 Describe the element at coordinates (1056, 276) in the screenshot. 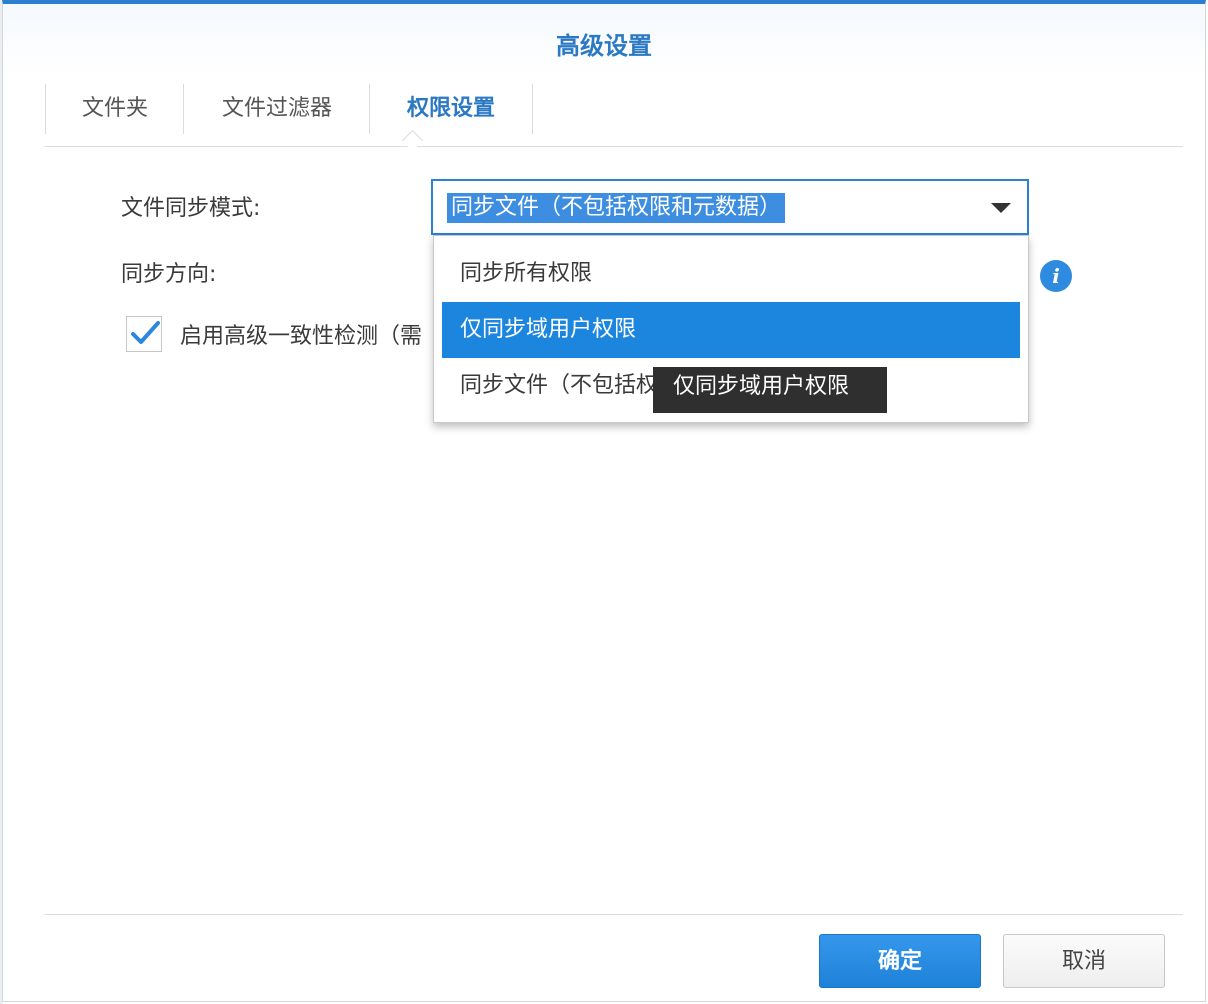

I see `info-icon: i` at that location.